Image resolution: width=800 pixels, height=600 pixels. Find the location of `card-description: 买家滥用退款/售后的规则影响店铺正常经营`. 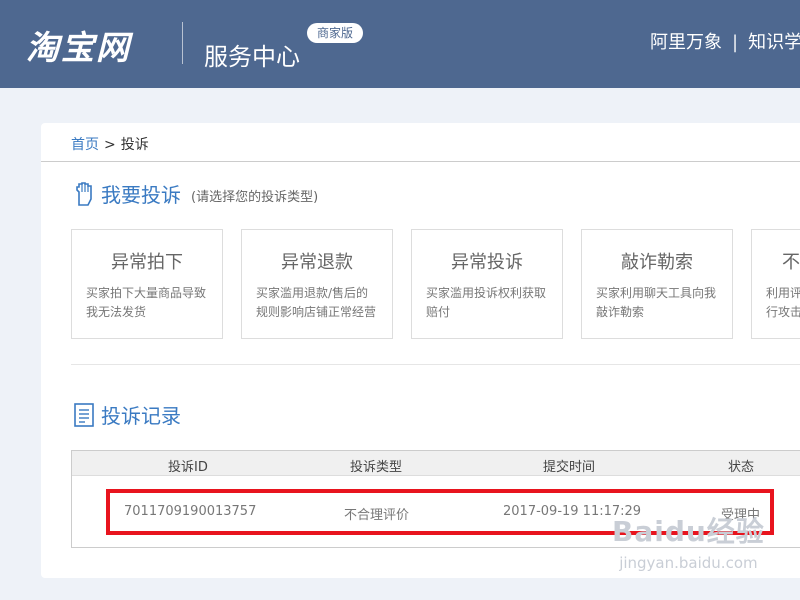

card-description: 买家滥用退款/售后的规则影响店铺正常经营 is located at coordinates (316, 302).